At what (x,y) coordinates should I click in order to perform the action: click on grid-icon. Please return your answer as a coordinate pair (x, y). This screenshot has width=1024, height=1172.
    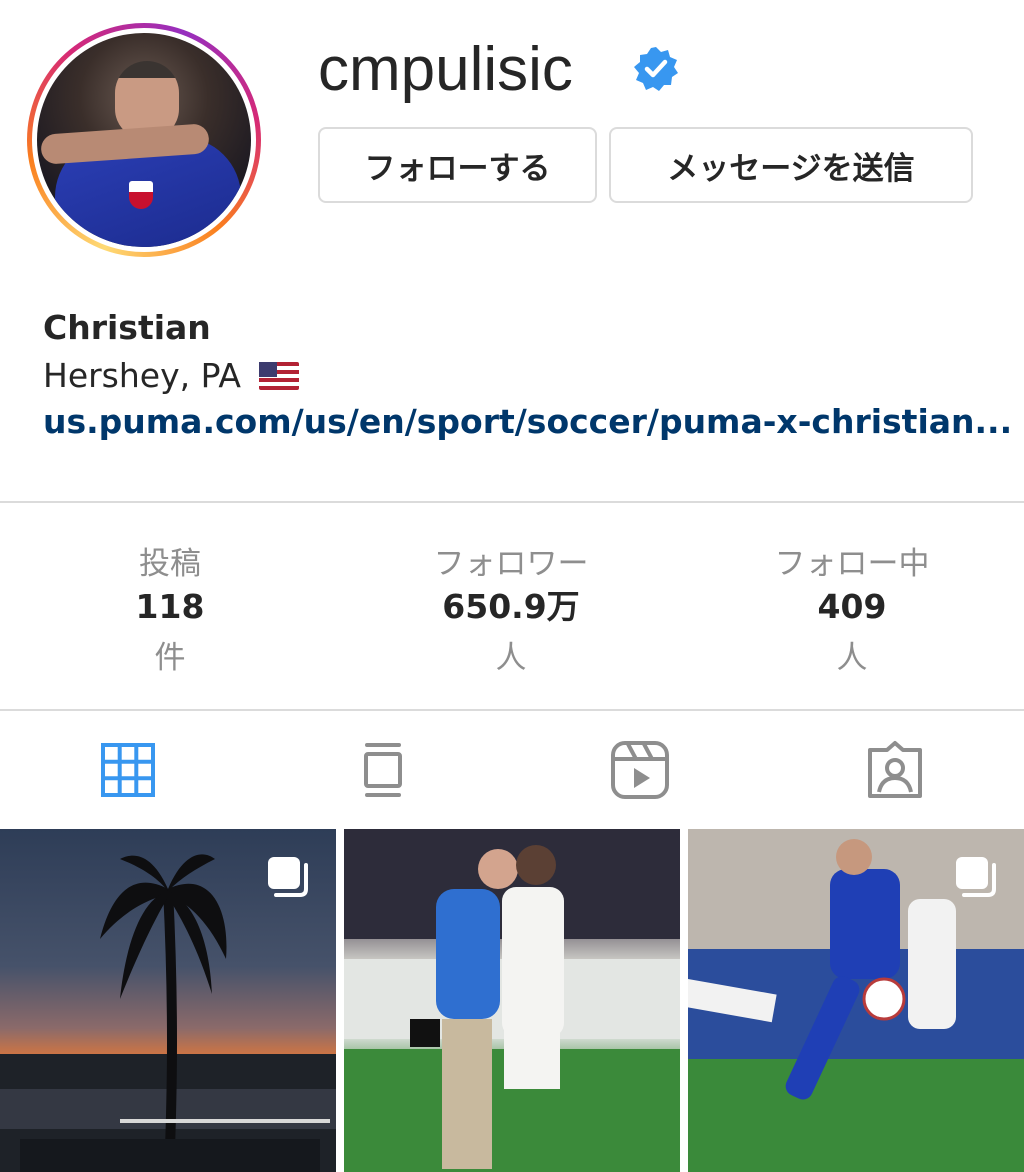
    Looking at the image, I should click on (128, 770).